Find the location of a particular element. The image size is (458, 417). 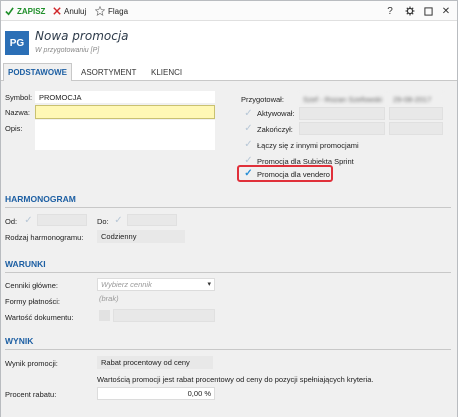

finished-label: Zakończył: is located at coordinates (275, 129).